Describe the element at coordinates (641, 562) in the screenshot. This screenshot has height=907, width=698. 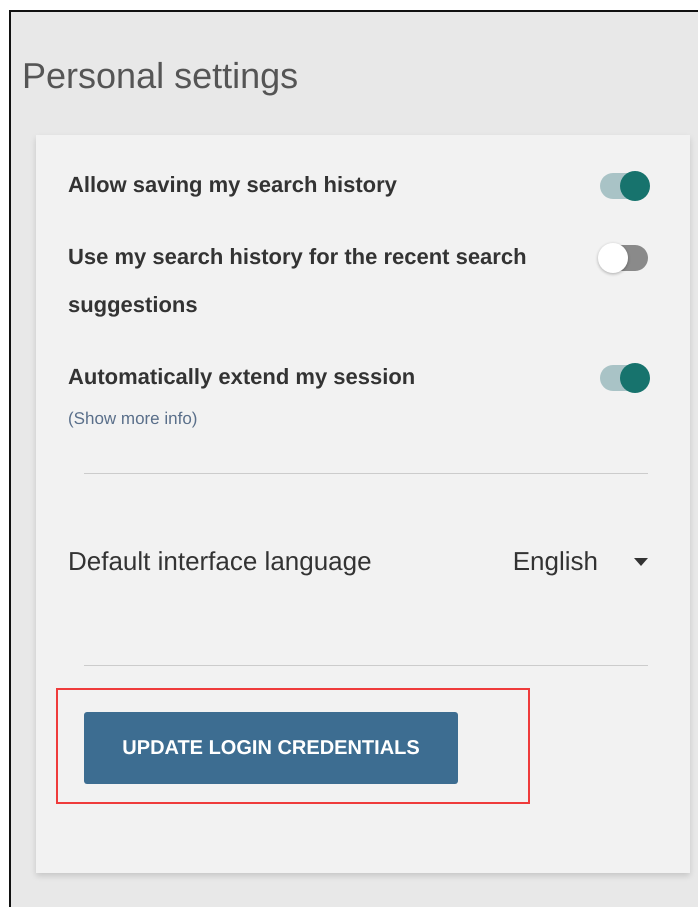
I see `caret-icon` at that location.